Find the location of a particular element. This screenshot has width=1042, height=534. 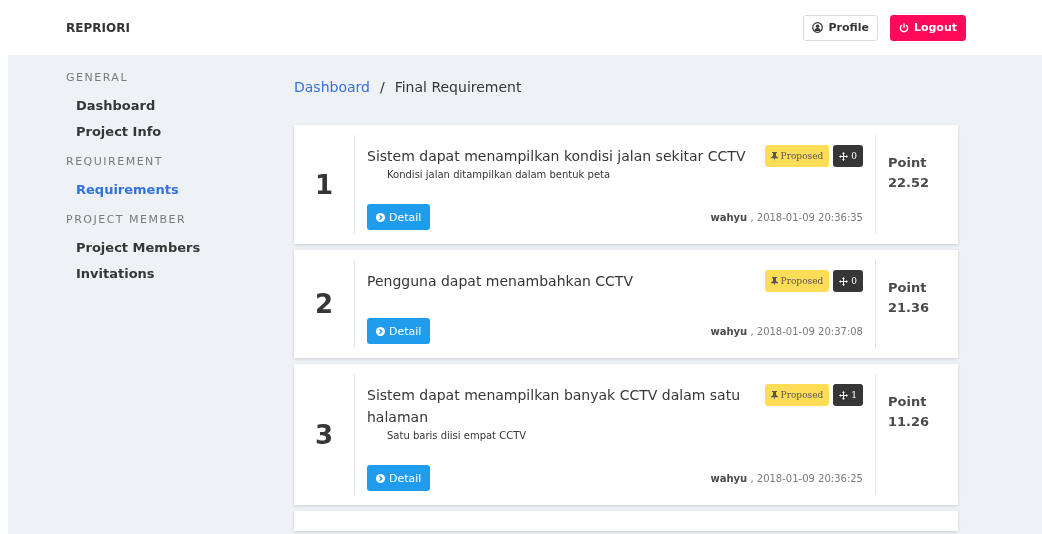

user-icon is located at coordinates (818, 27).